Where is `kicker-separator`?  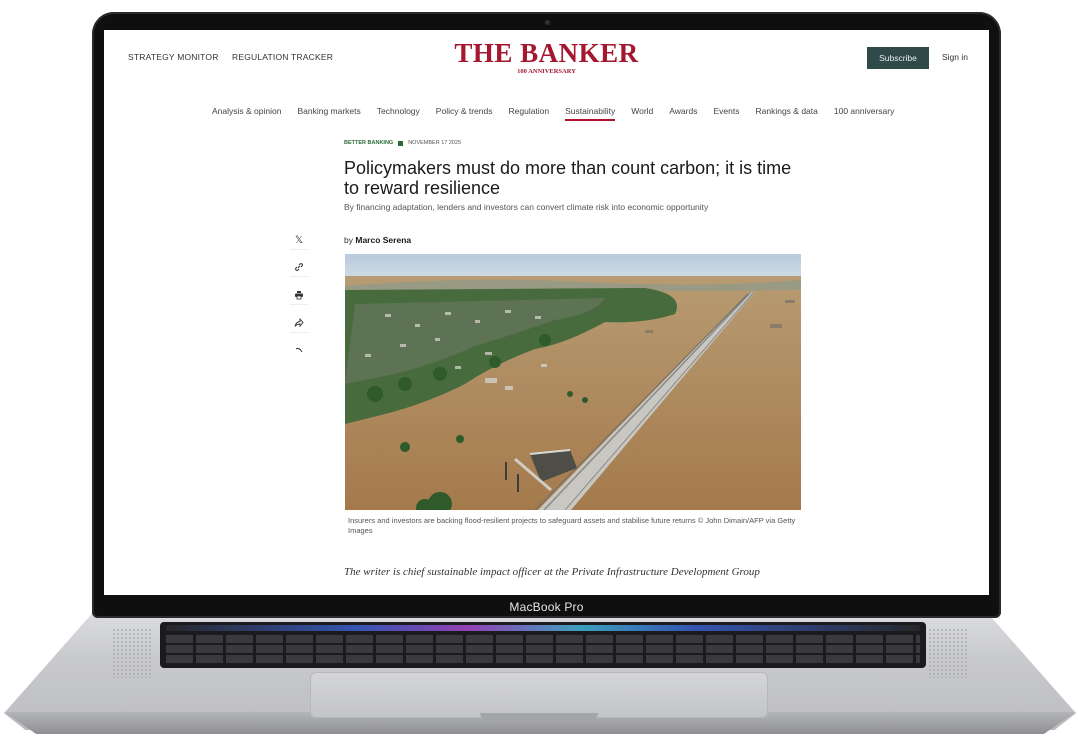
kicker-separator is located at coordinates (401, 143).